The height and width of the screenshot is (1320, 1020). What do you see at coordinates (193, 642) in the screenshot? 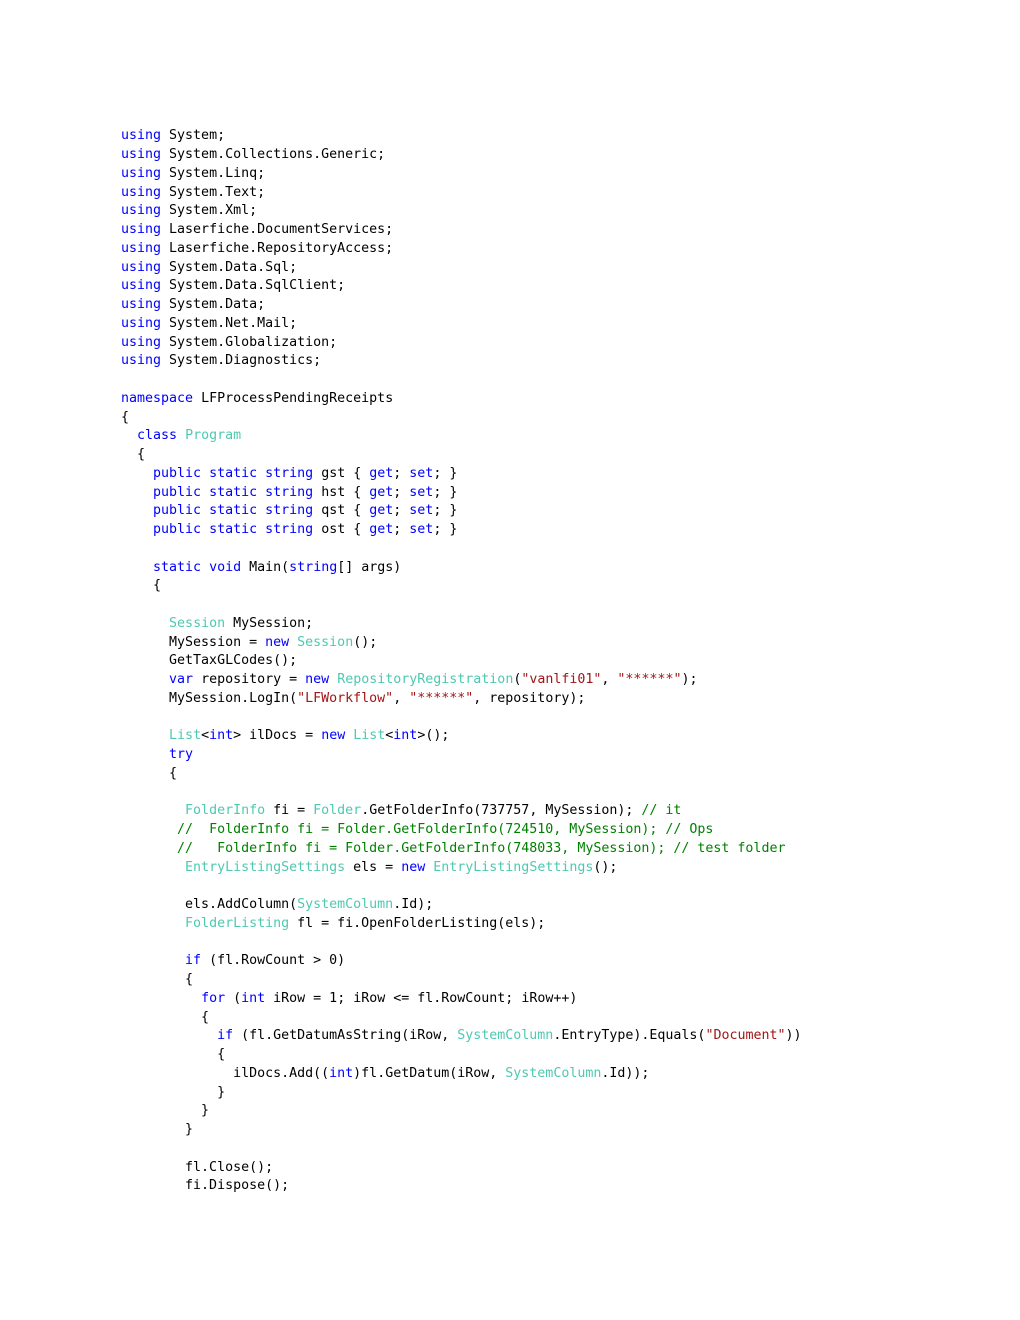
I see `code-token-pln: MySession =` at bounding box center [193, 642].